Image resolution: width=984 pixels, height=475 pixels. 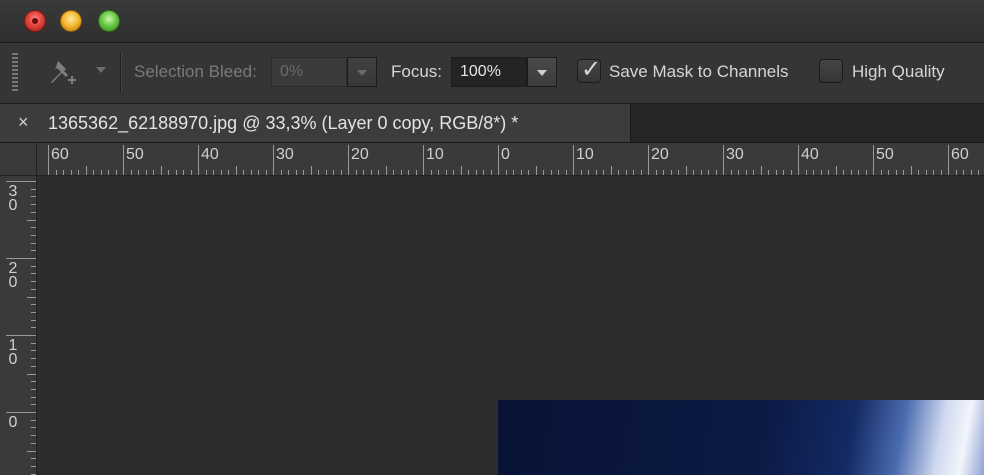 I want to click on high-quality-checkbox, so click(x=831, y=71).